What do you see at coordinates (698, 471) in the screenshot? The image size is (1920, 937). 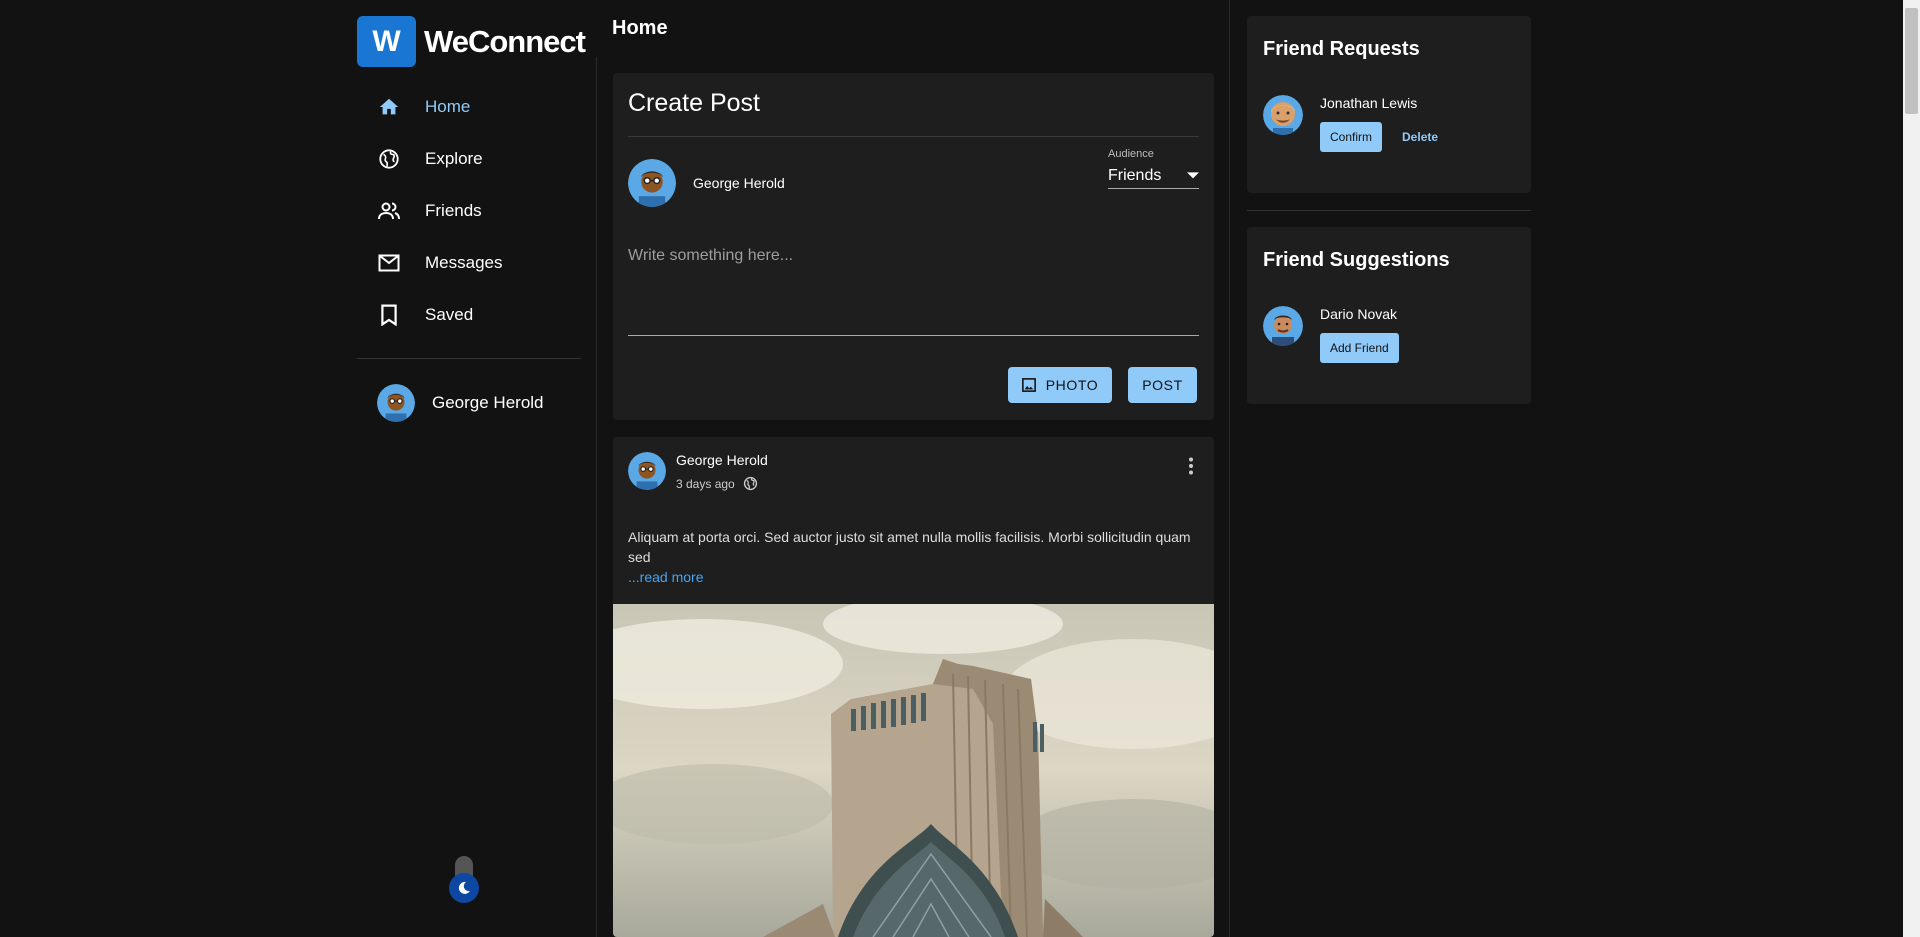 I see `post-author: George Herold 3 days ago` at bounding box center [698, 471].